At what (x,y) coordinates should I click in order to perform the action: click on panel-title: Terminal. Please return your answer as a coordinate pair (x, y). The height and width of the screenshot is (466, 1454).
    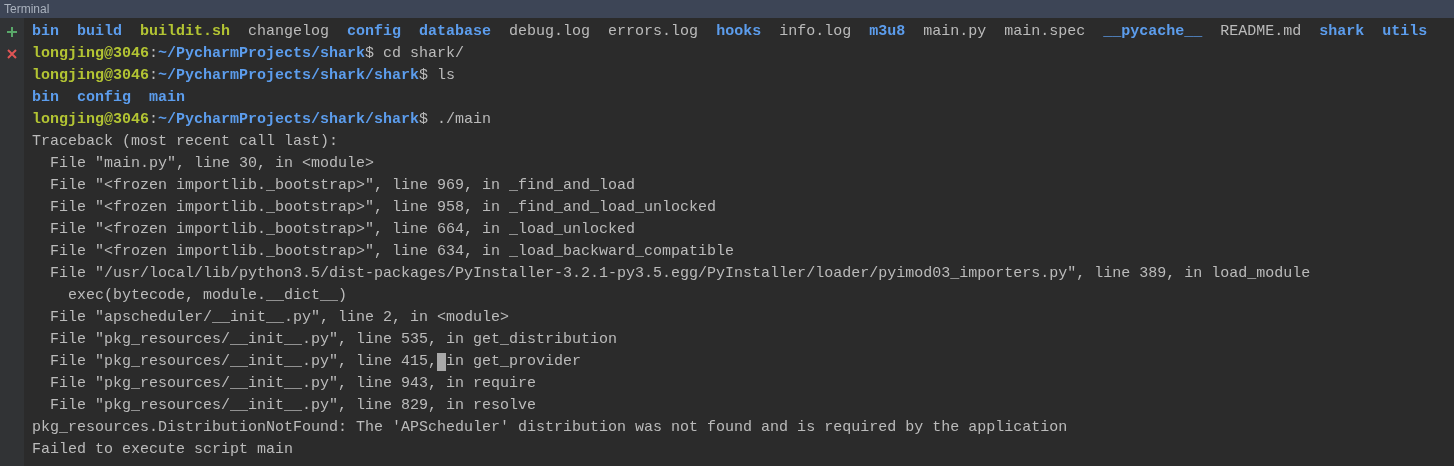
    Looking at the image, I should click on (27, 9).